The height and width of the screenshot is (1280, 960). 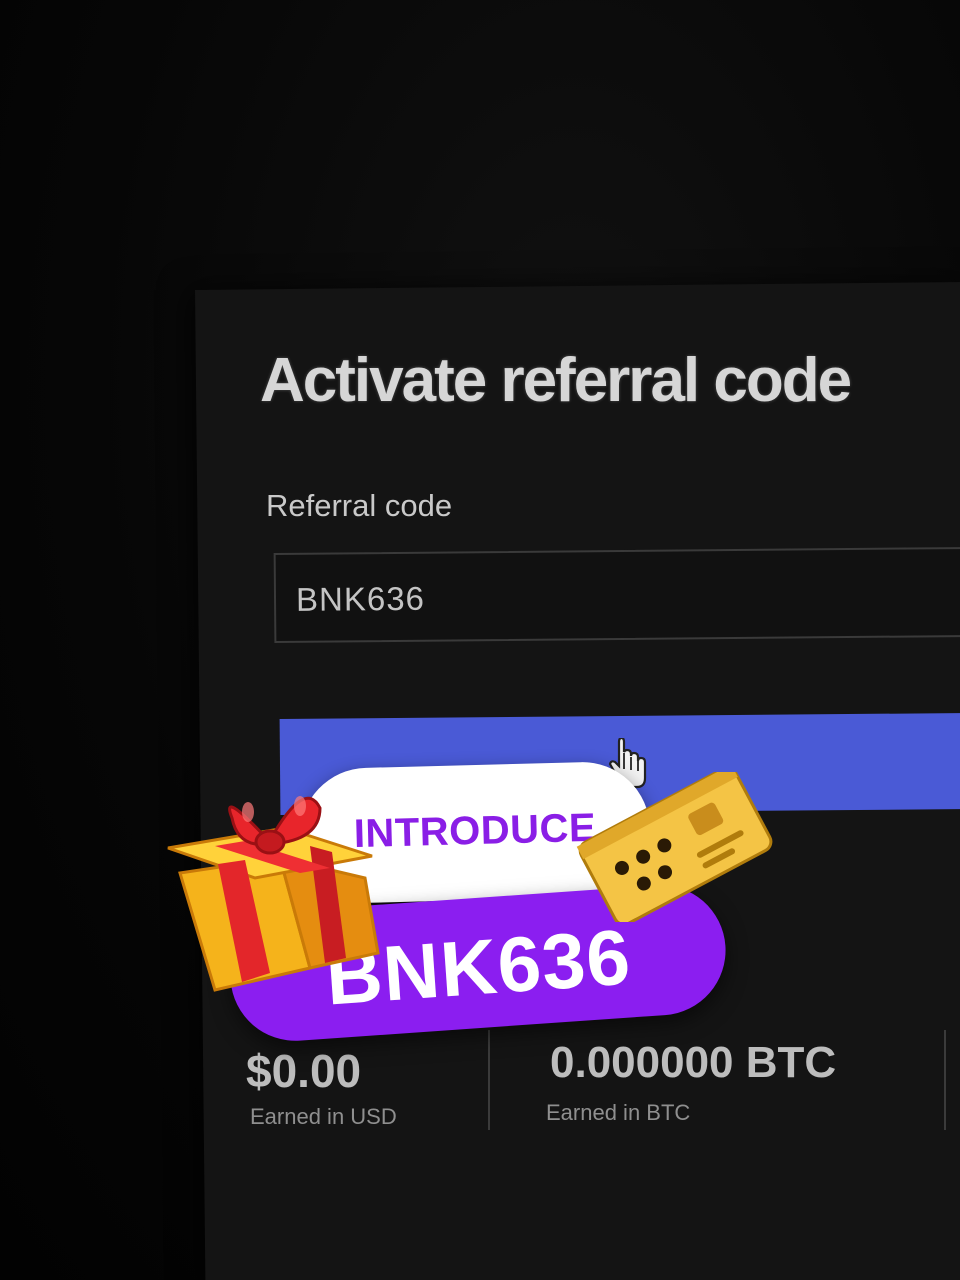 I want to click on earned-btc-value: 0.000000 BTC, so click(x=693, y=1062).